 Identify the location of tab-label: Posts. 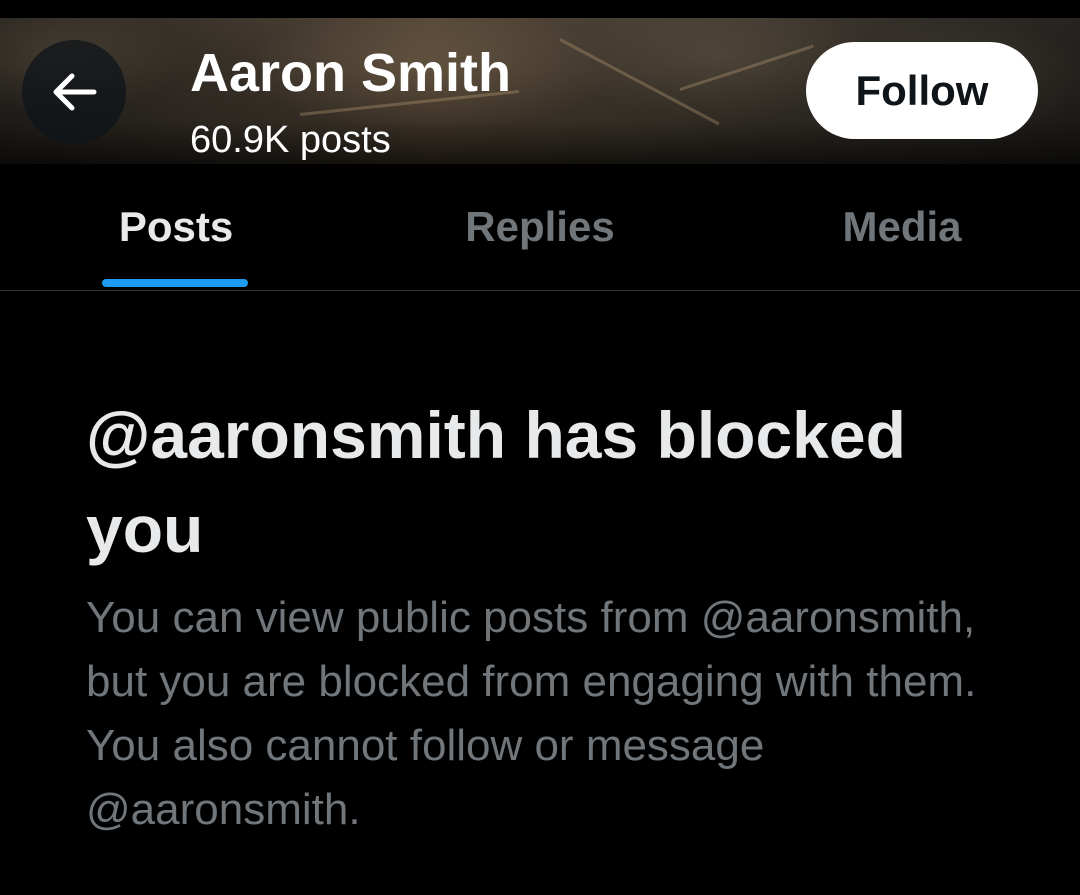
(176, 226).